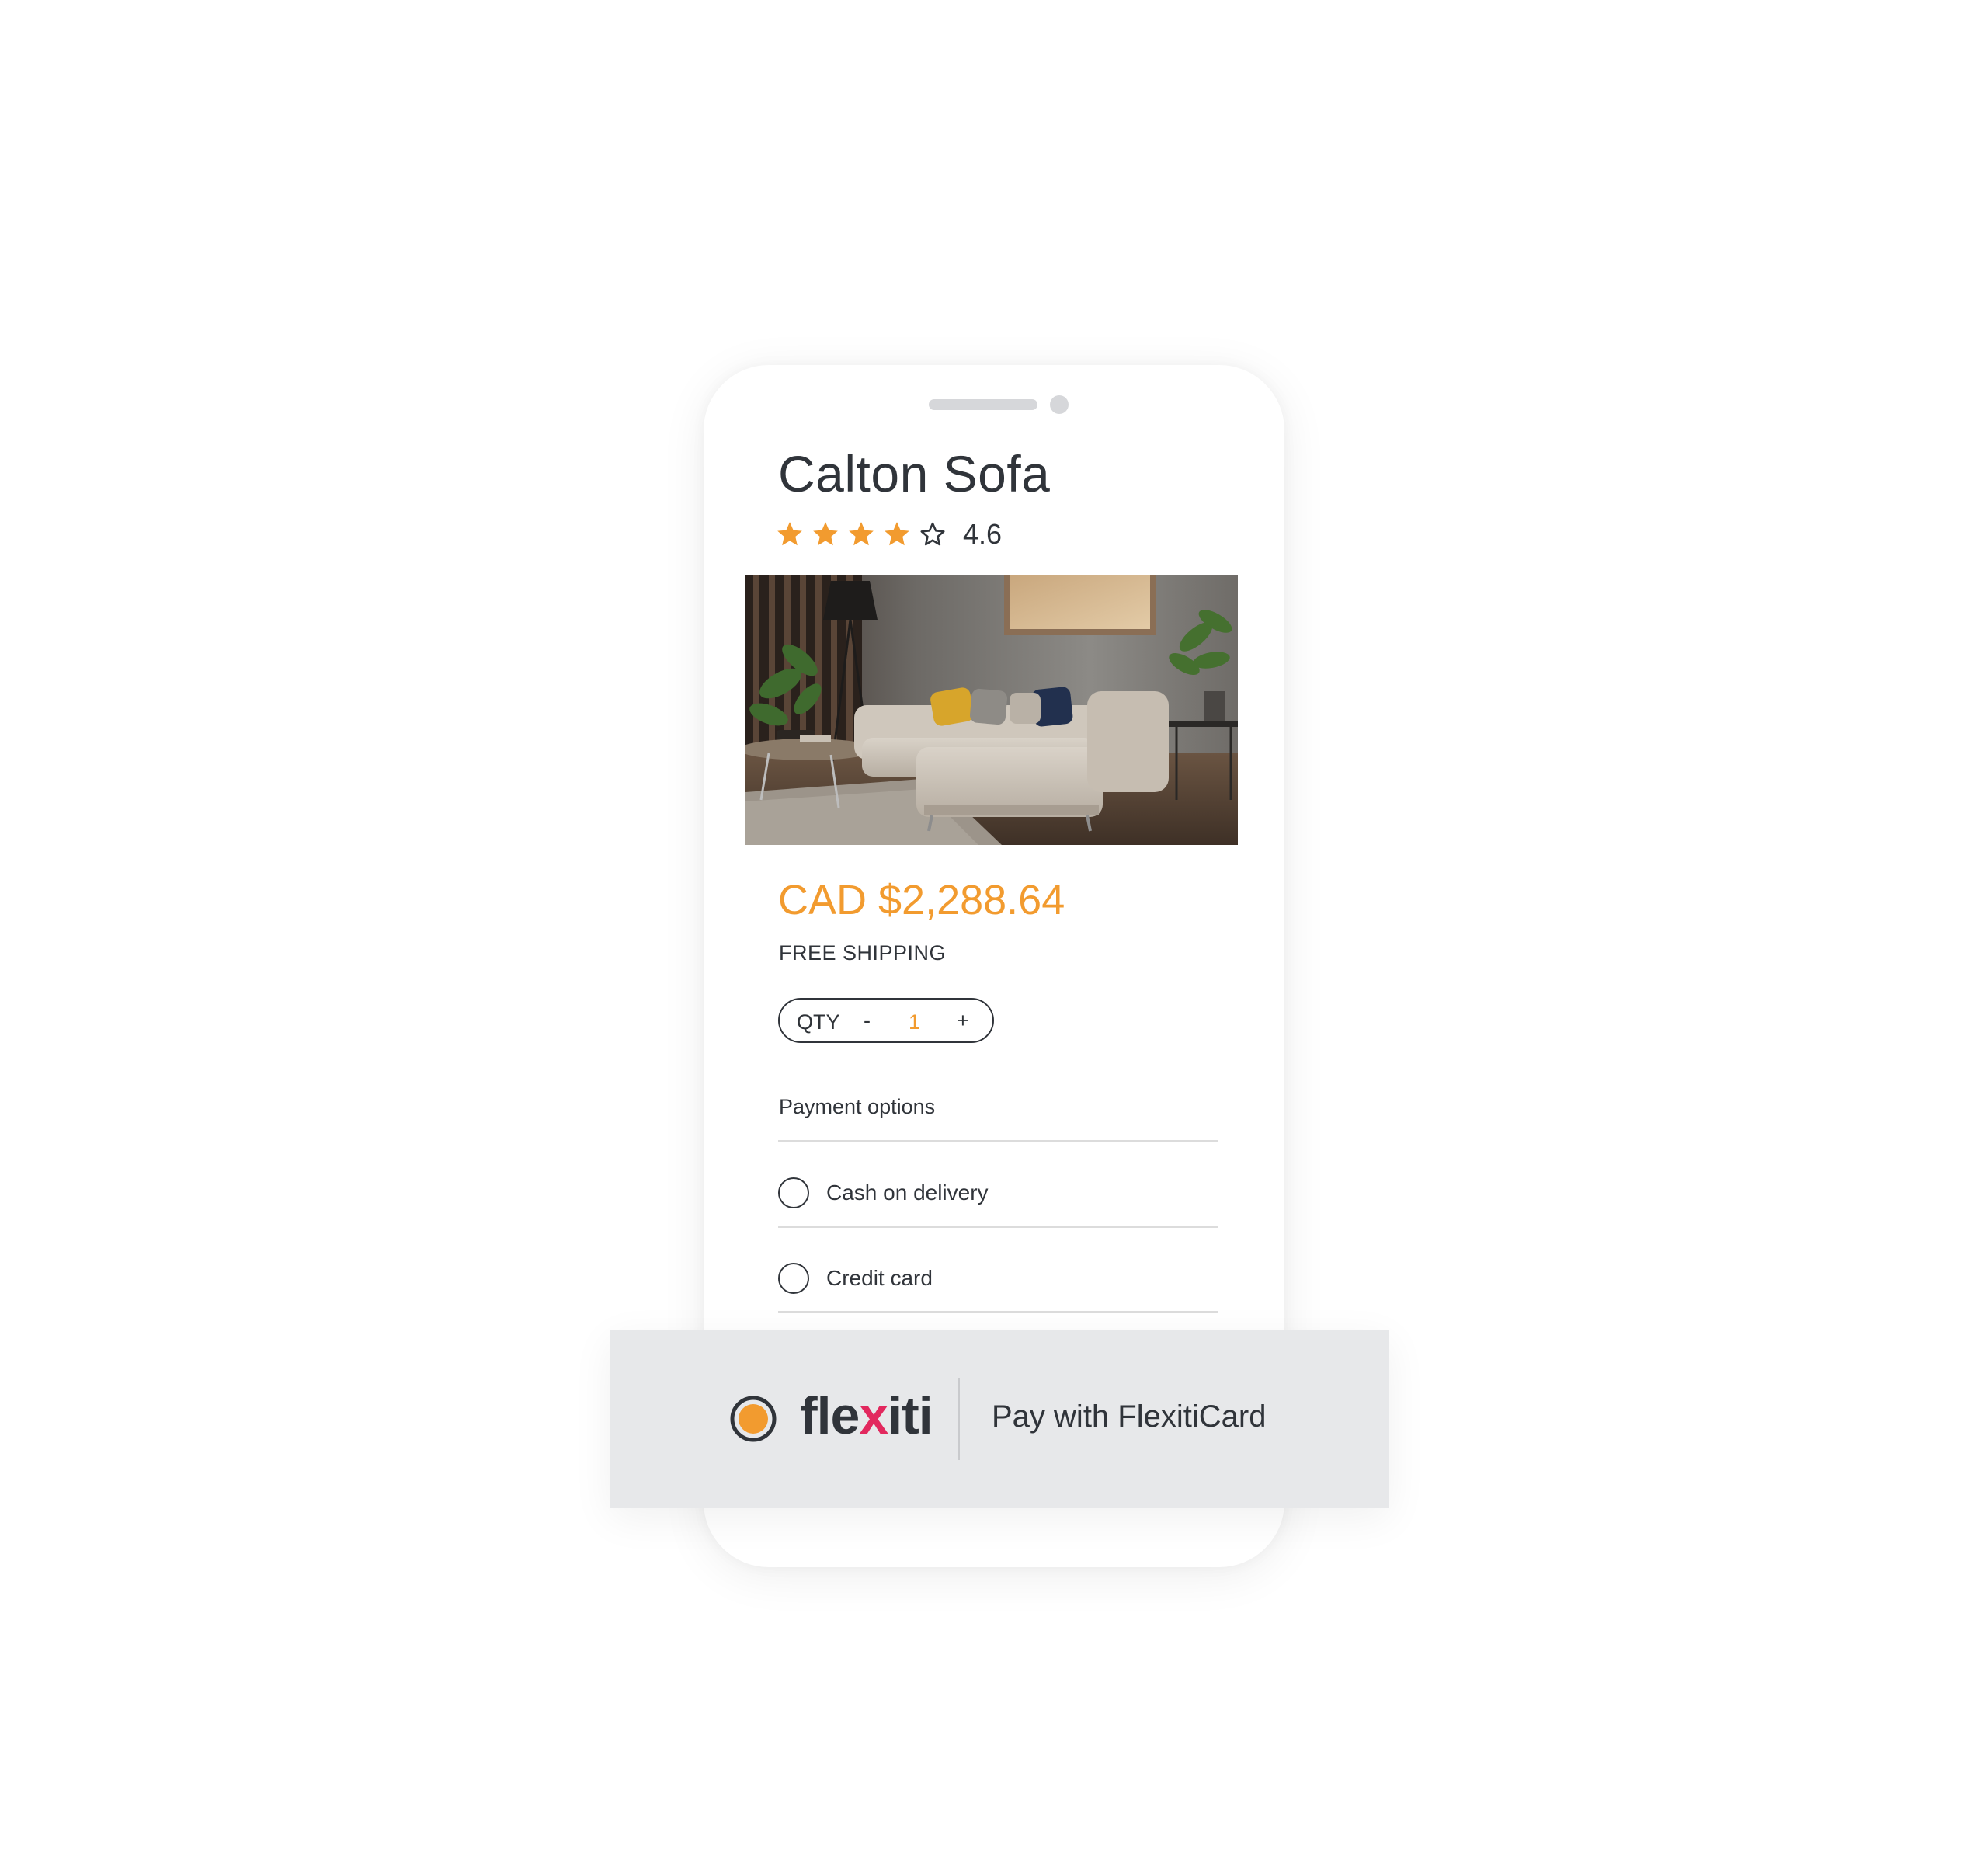 The image size is (1988, 1860). What do you see at coordinates (886, 1020) in the screenshot?
I see `quantity-stepper: QTY - 1 +` at bounding box center [886, 1020].